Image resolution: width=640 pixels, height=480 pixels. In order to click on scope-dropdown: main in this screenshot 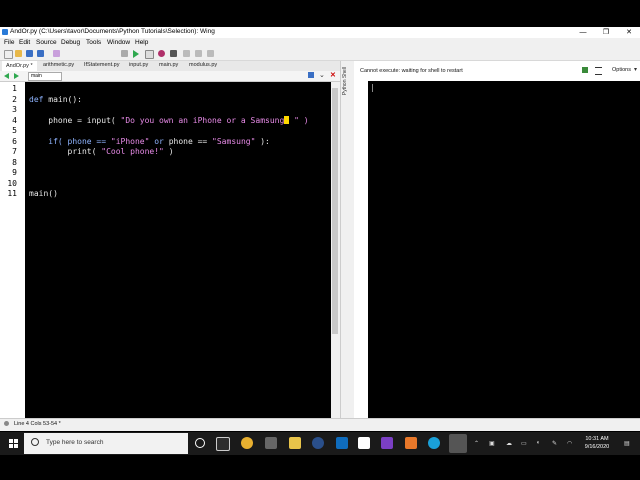, I will do `click(45, 76)`.